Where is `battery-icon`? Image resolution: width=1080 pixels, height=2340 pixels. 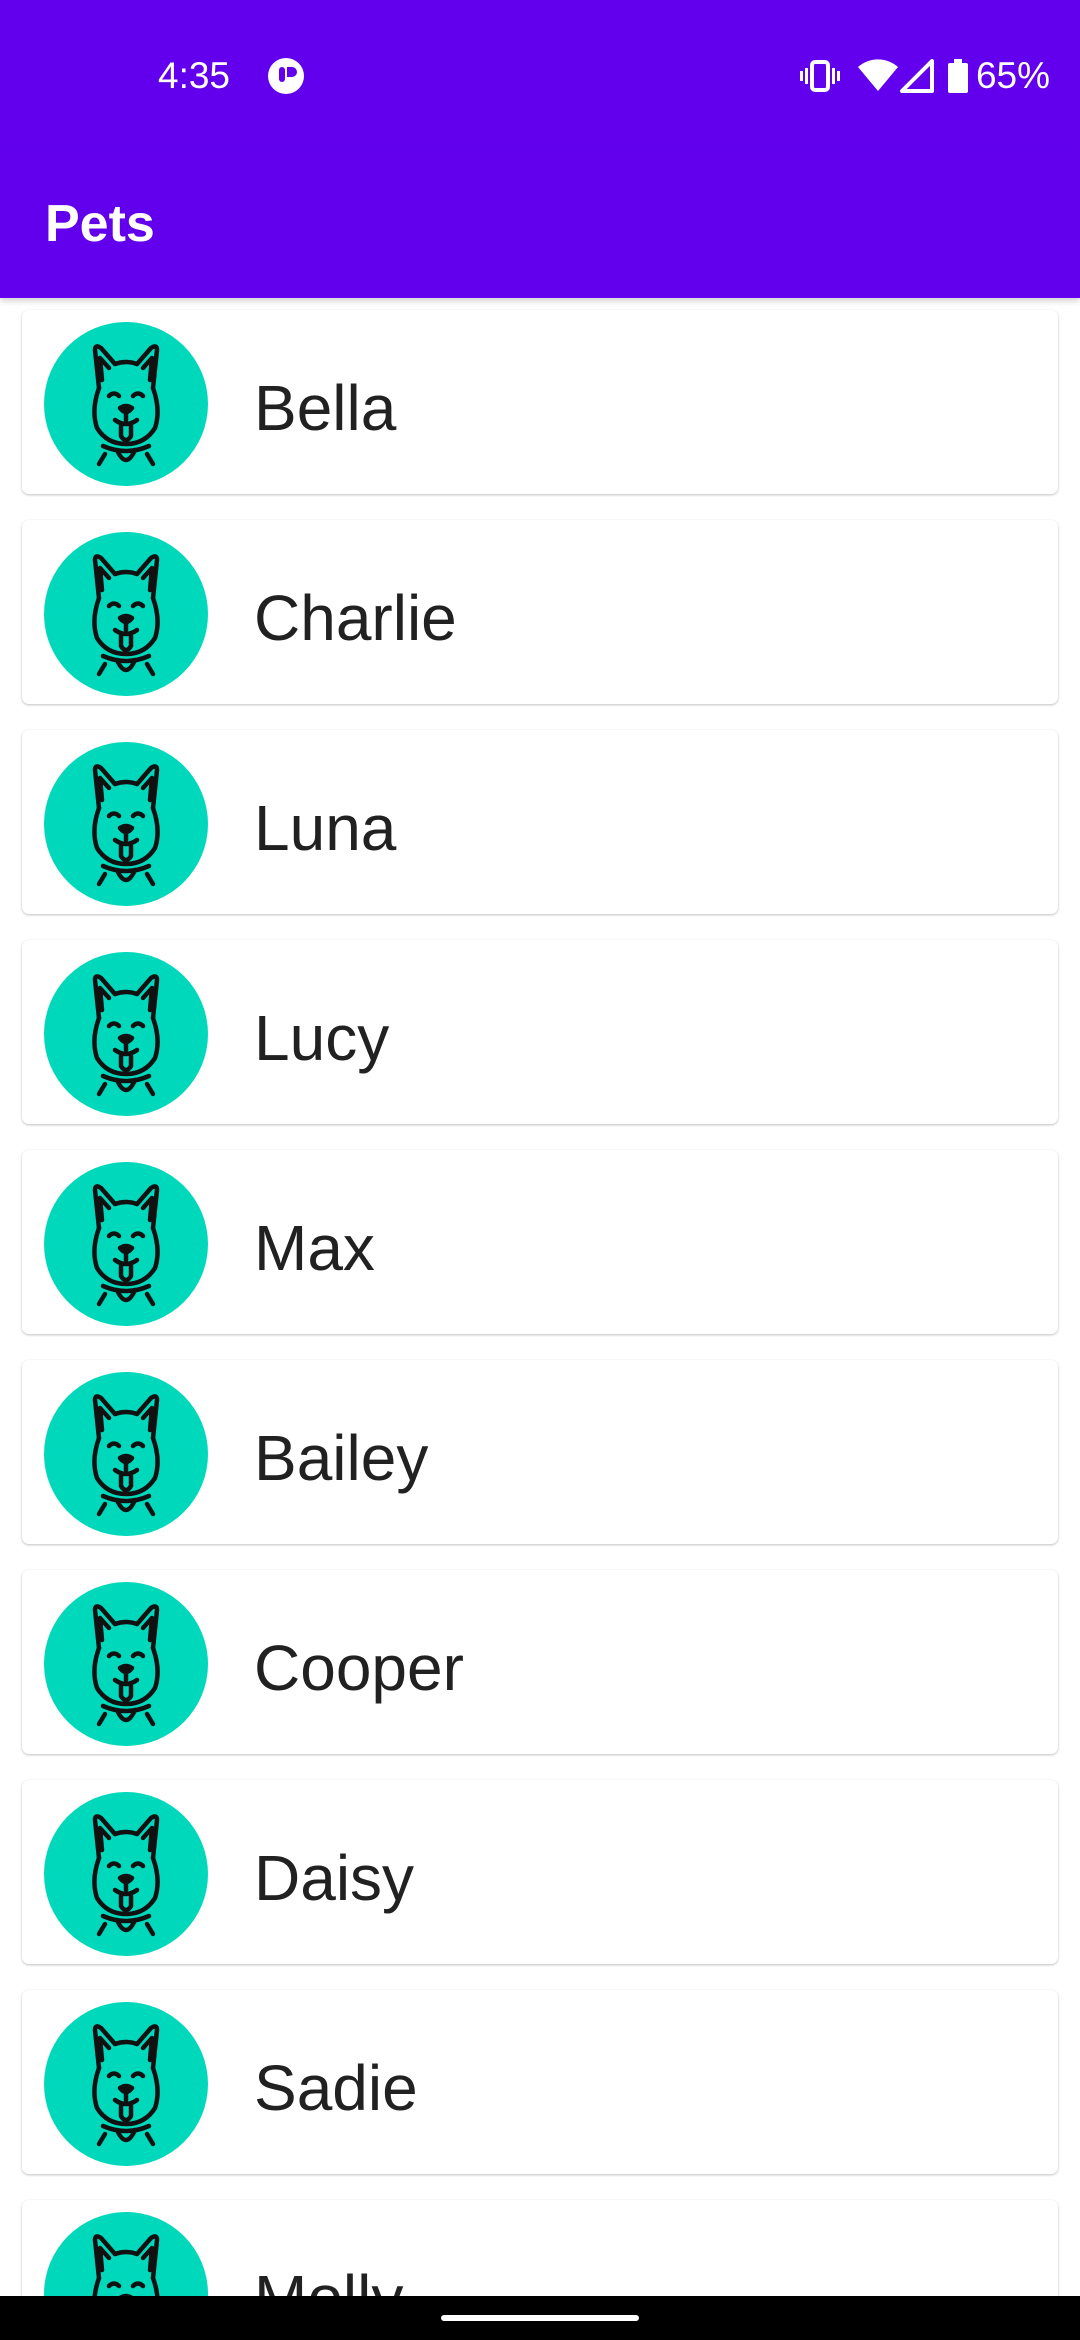
battery-icon is located at coordinates (957, 76).